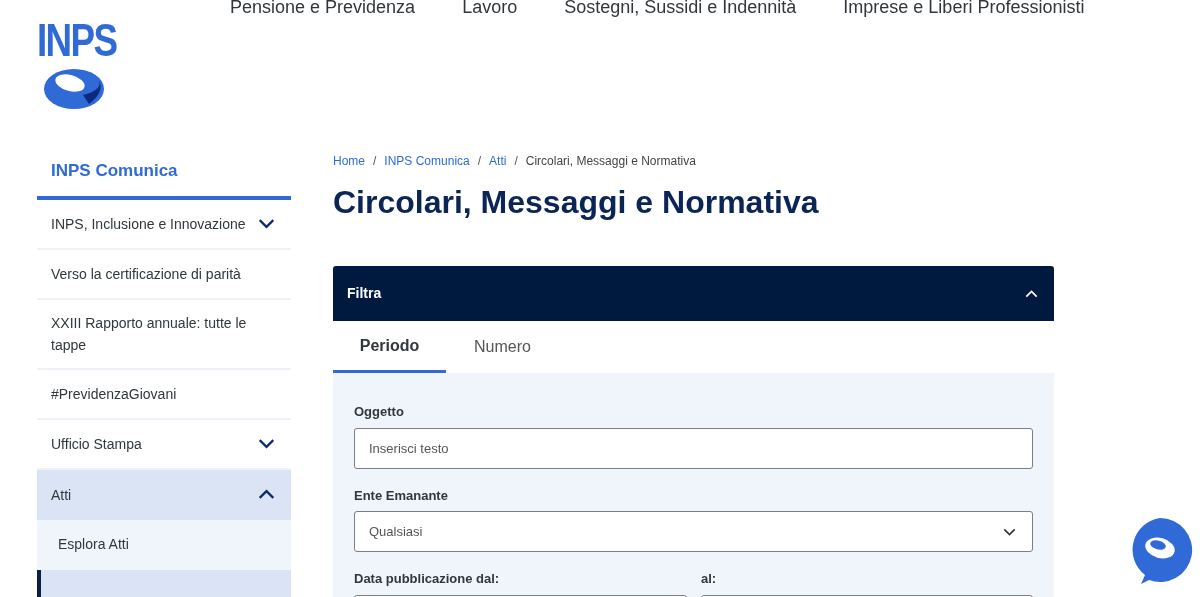 The image size is (1200, 597). Describe the element at coordinates (427, 161) in the screenshot. I see `breadcrumb-link: INPS Comunica` at that location.